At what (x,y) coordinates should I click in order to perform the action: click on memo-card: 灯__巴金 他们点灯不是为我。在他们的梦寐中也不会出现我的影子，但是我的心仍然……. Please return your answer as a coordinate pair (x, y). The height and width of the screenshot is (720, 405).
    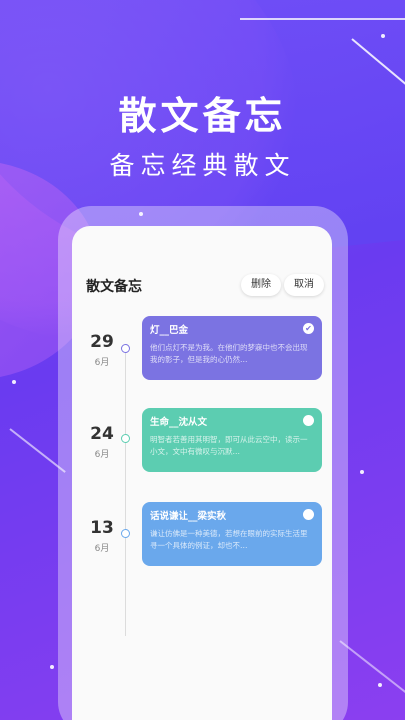
    Looking at the image, I should click on (232, 348).